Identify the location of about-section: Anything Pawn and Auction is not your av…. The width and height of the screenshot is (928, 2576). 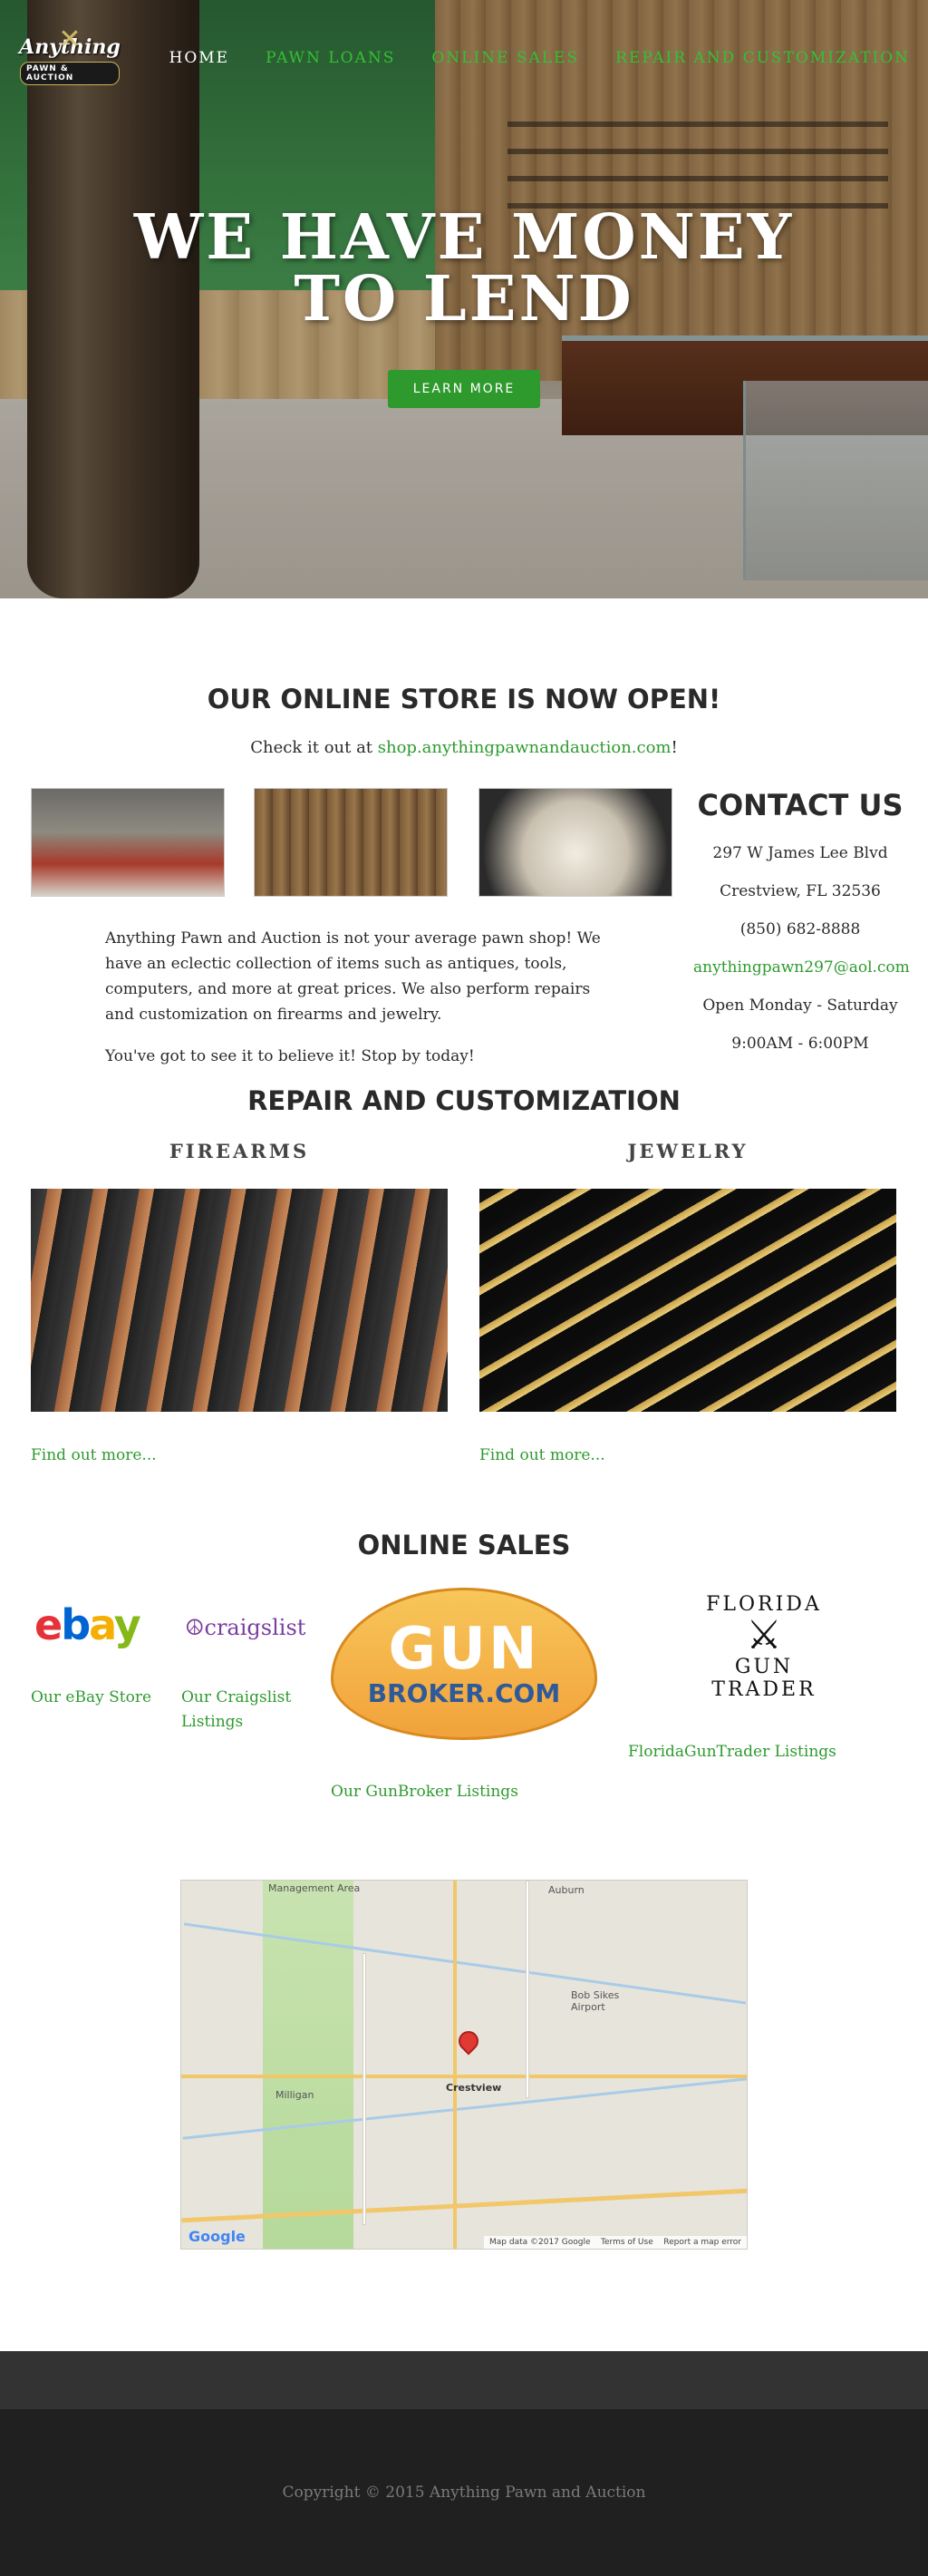
(464, 933).